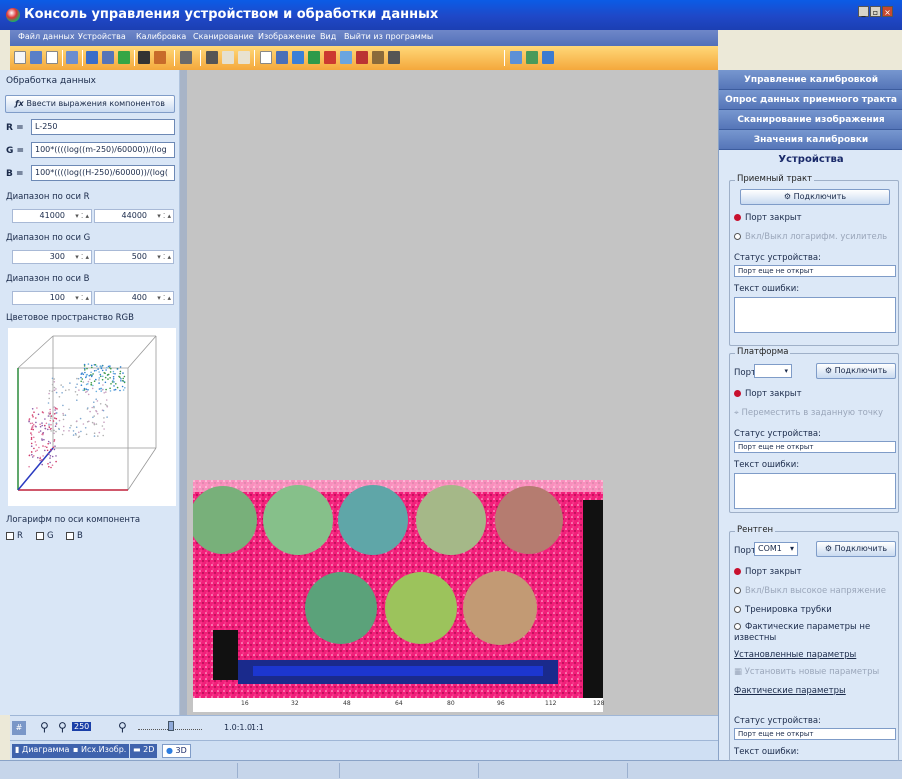 This screenshot has height=779, width=902. I want to click on close-x-icon, so click(394, 57).